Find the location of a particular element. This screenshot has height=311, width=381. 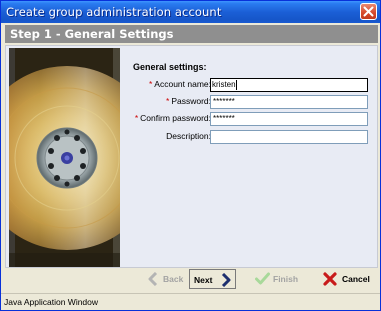

finish-button: Finish is located at coordinates (278, 279).